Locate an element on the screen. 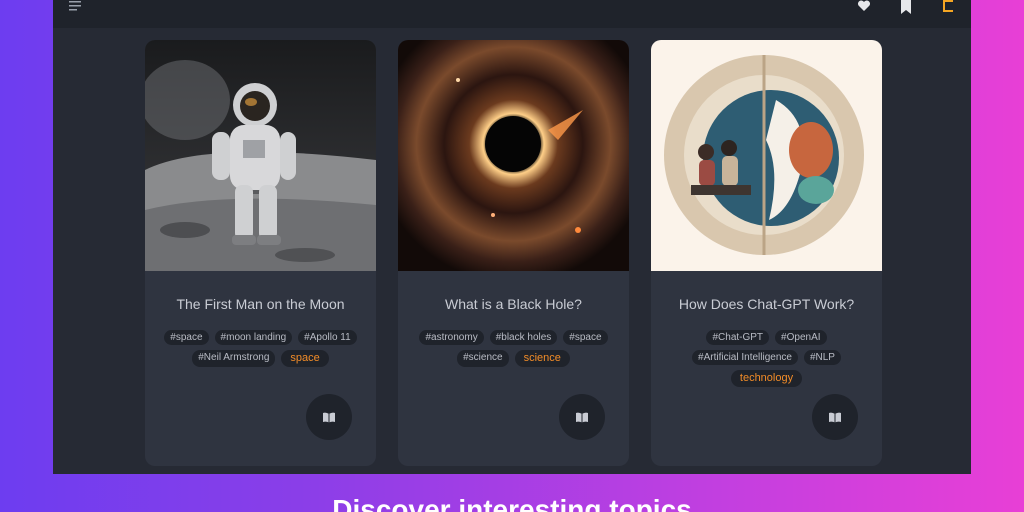  astronaut-on-moon-image is located at coordinates (260, 155).